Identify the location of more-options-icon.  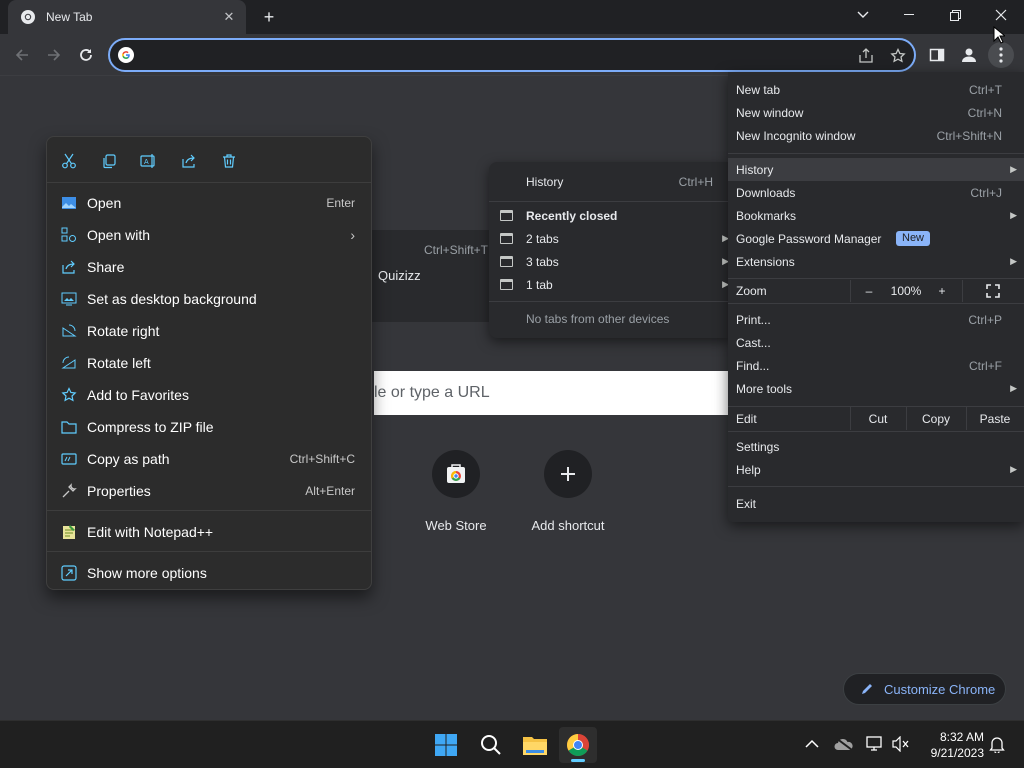
(69, 573).